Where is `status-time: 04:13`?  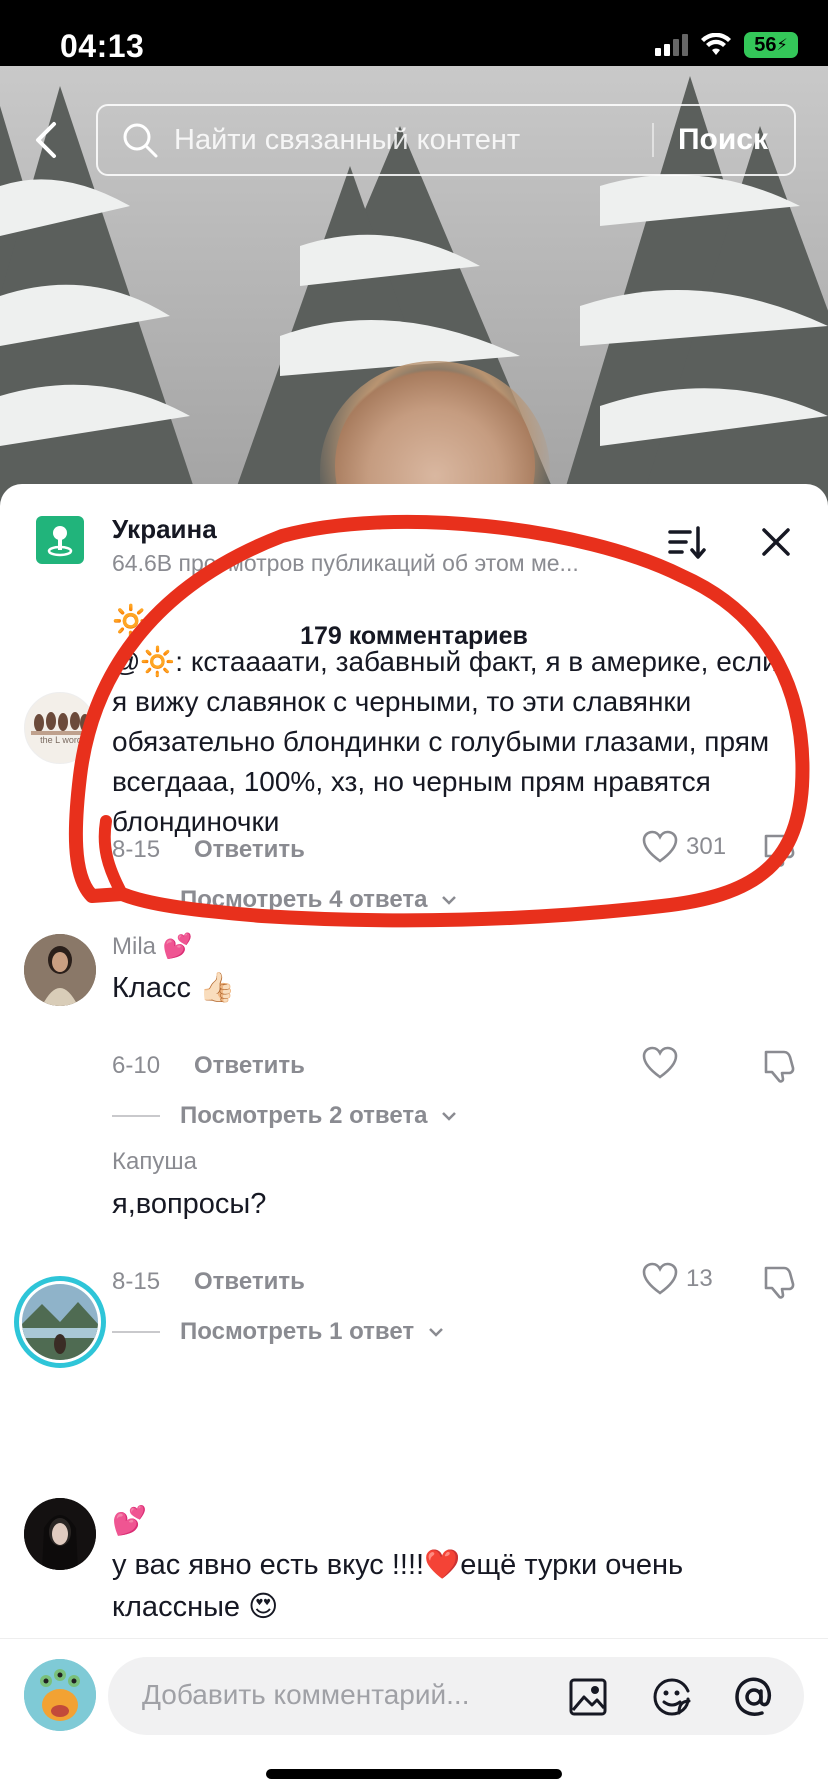
status-time: 04:13 is located at coordinates (102, 46).